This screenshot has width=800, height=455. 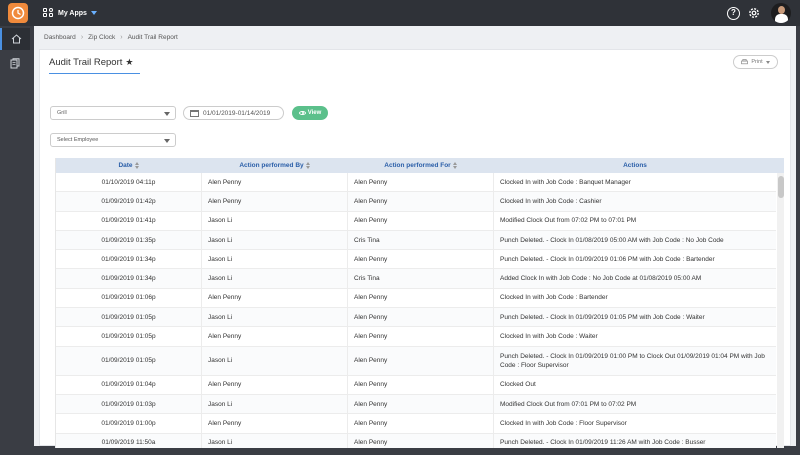 I want to click on print-label: Print, so click(x=757, y=62).